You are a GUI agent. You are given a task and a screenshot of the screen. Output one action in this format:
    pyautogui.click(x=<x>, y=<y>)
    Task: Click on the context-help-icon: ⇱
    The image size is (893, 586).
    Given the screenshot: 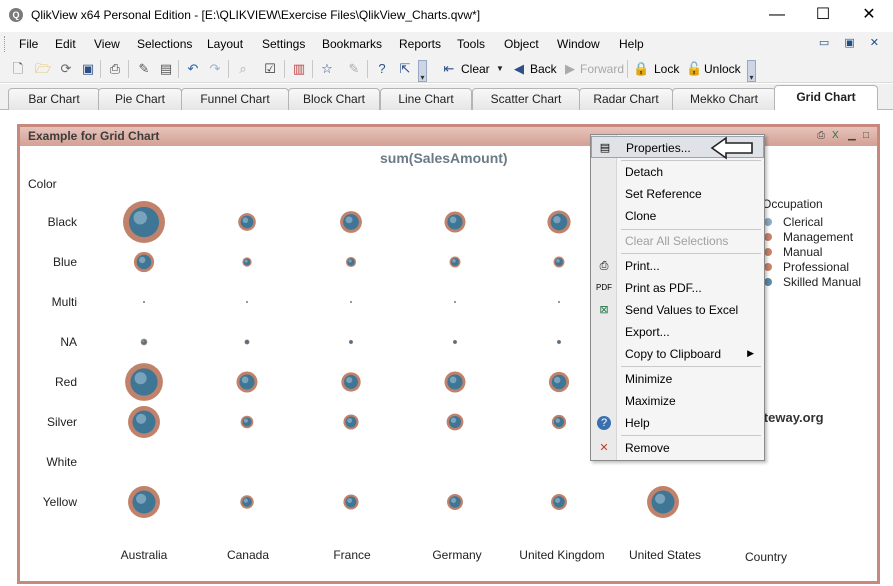 What is the action you would take?
    pyautogui.click(x=405, y=69)
    